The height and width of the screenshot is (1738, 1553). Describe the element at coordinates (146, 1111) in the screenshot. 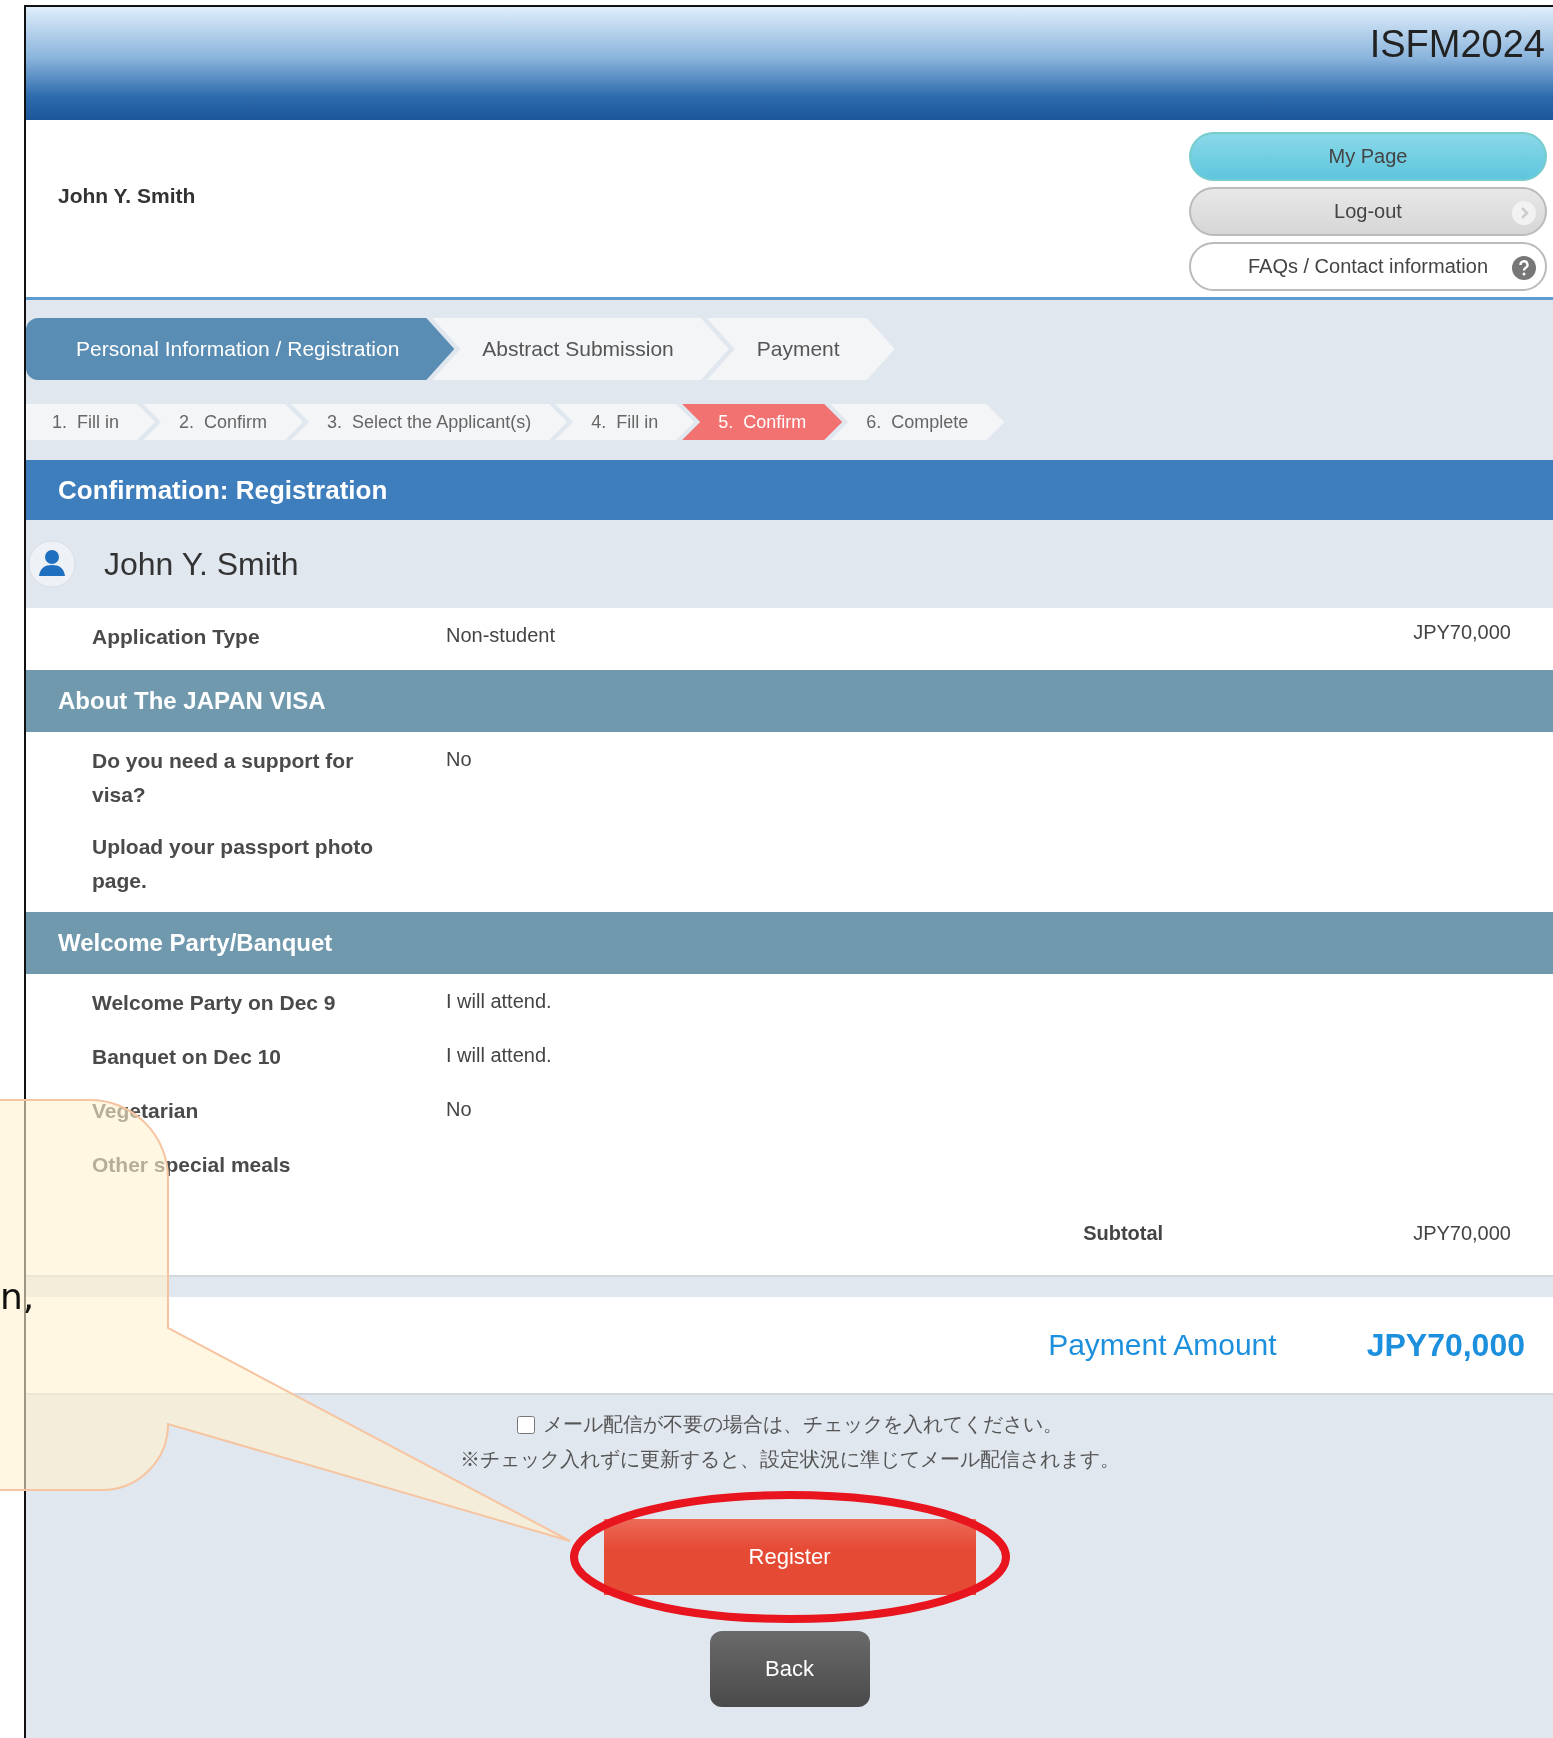

I see `field-label: Vegetarian` at that location.